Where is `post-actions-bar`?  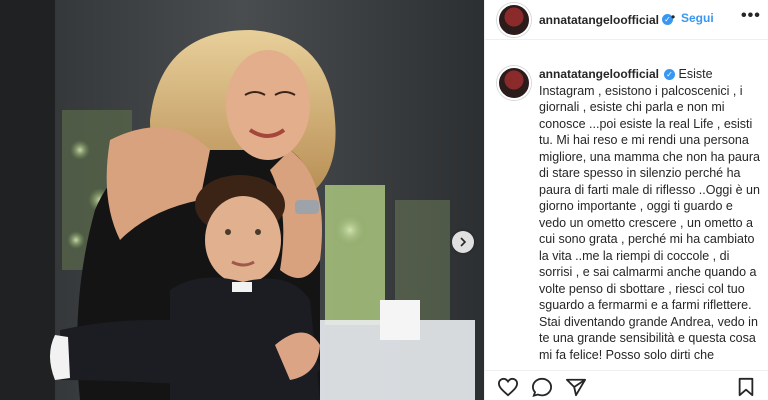 post-actions-bar is located at coordinates (626, 385).